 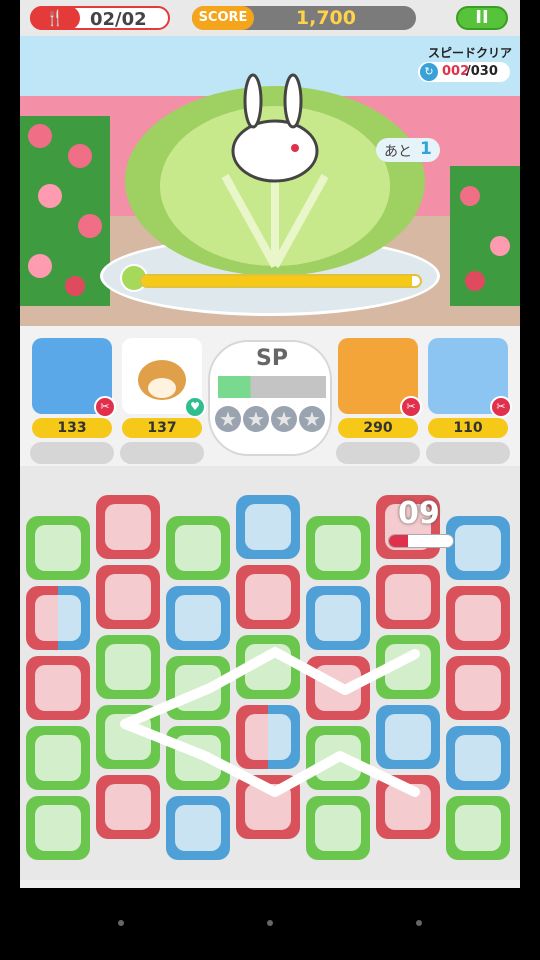 What do you see at coordinates (275, 174) in the screenshot?
I see `lettuce-boss-icon` at bounding box center [275, 174].